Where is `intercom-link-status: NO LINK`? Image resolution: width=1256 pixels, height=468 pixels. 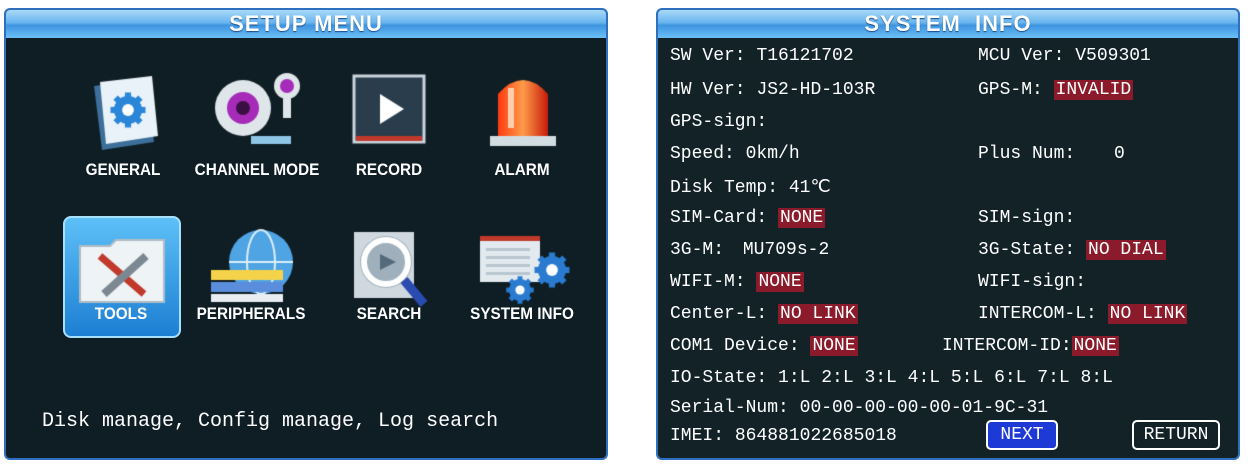 intercom-link-status: NO LINK is located at coordinates (1147, 314).